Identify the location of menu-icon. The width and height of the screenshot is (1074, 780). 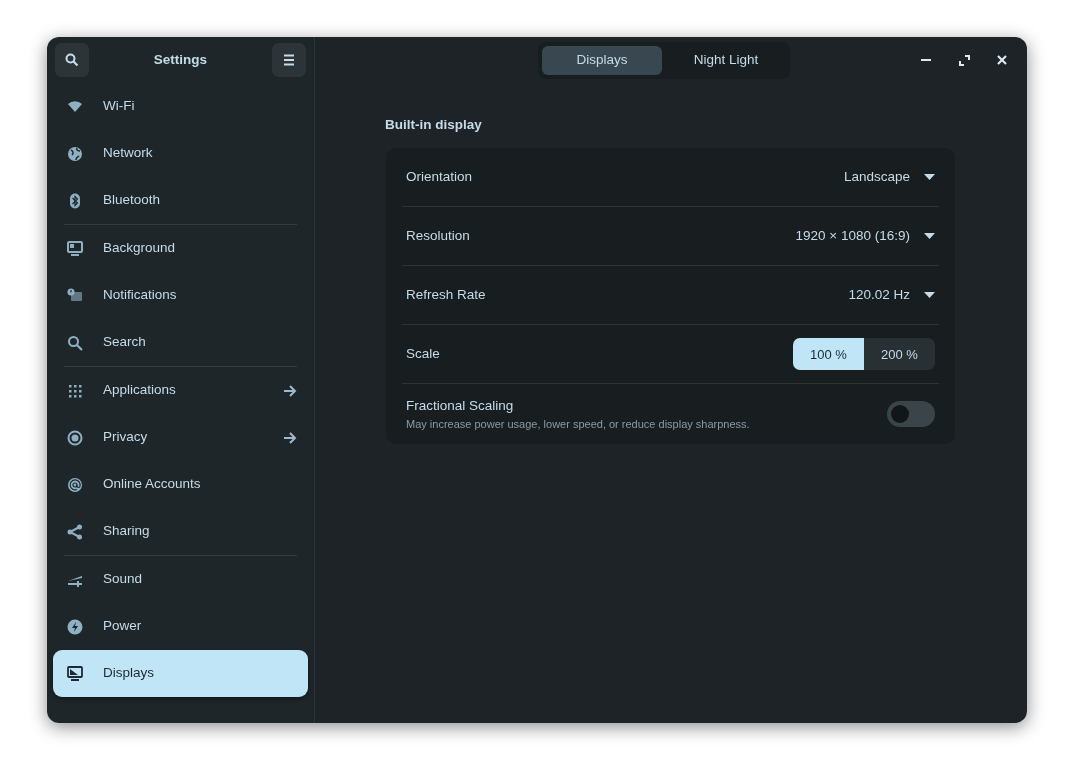
(289, 60).